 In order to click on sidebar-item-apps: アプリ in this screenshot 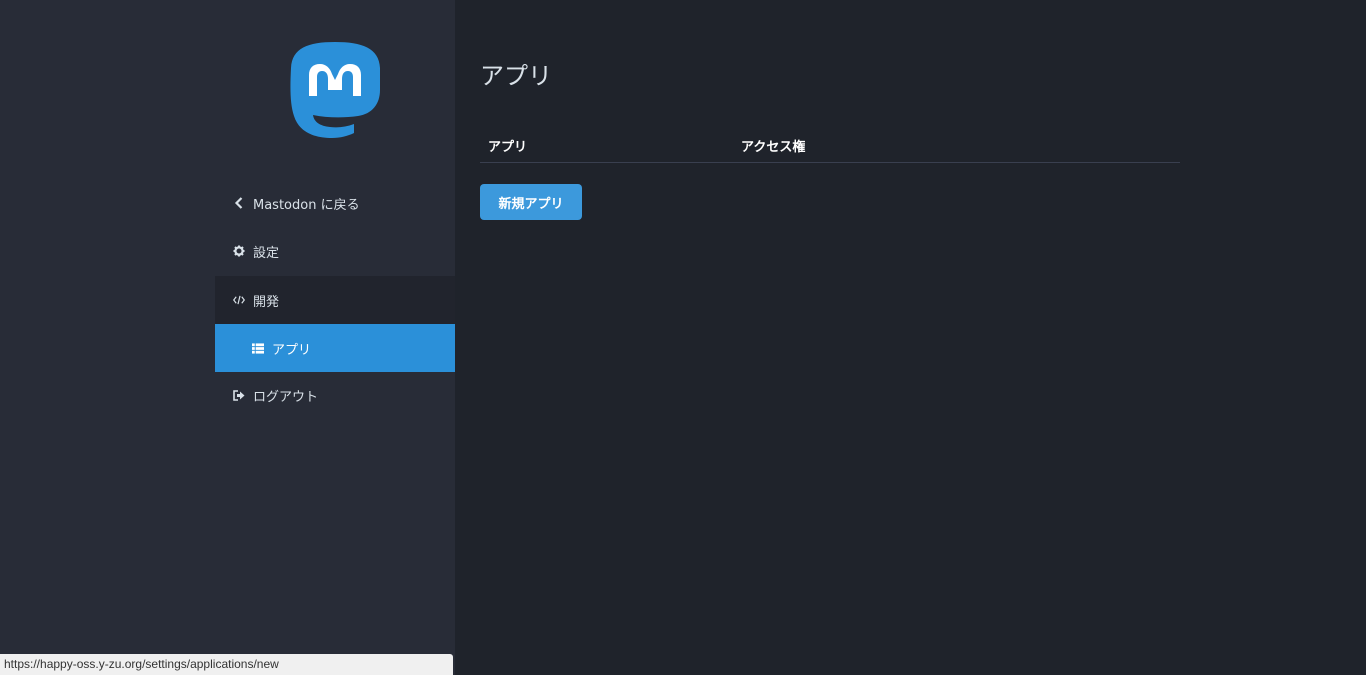, I will do `click(335, 348)`.